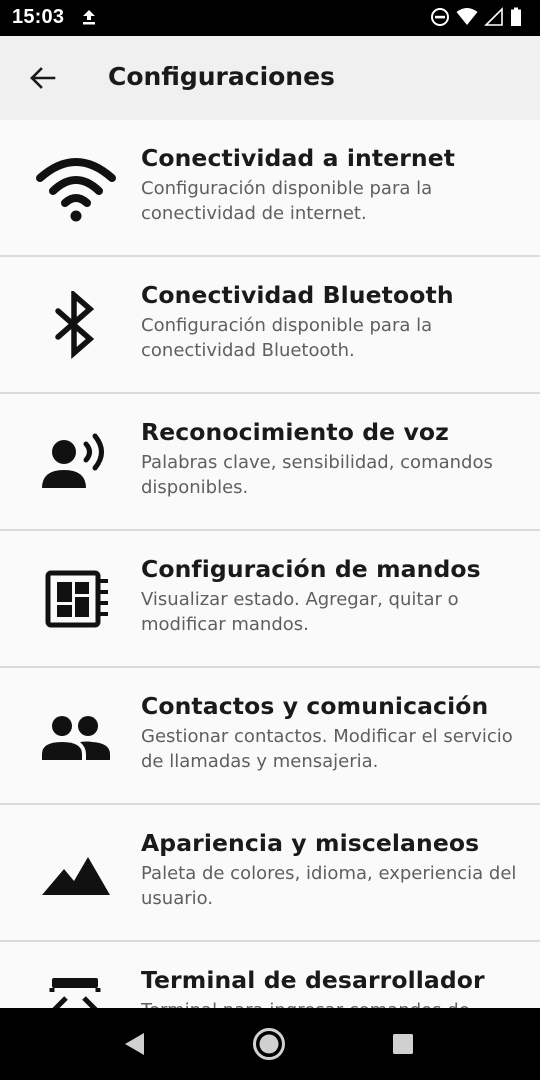 The height and width of the screenshot is (1080, 540). I want to click on back-button, so click(42, 78).